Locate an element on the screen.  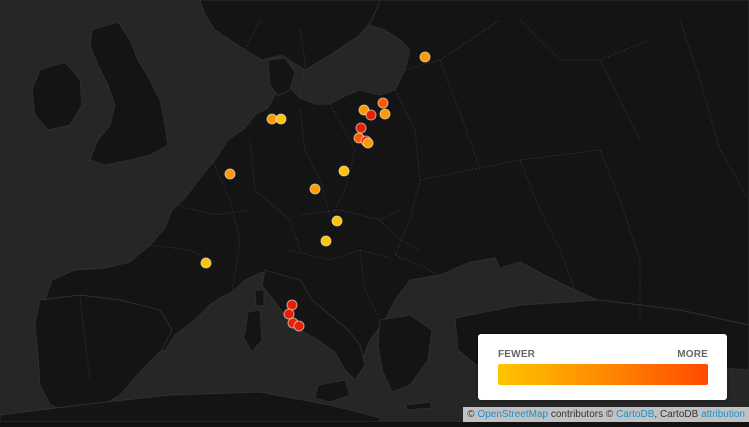
cartodb-link: CartoDB is located at coordinates (635, 414).